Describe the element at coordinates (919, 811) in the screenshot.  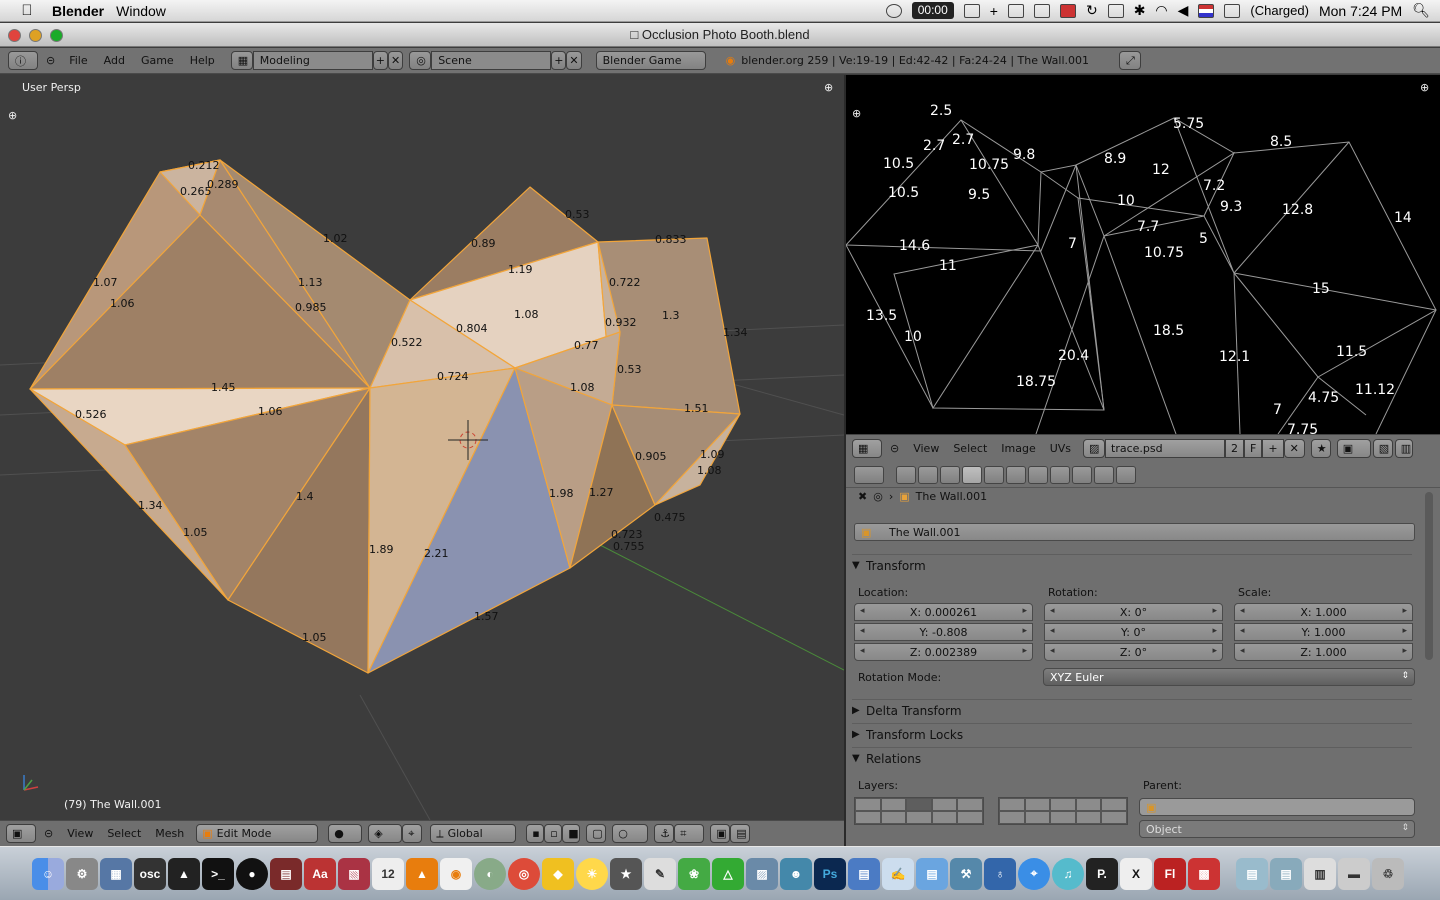
I see `layers-grid-a` at that location.